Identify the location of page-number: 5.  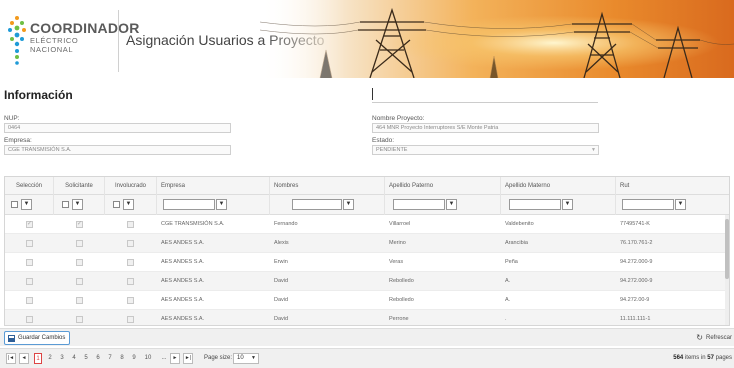
(86, 358).